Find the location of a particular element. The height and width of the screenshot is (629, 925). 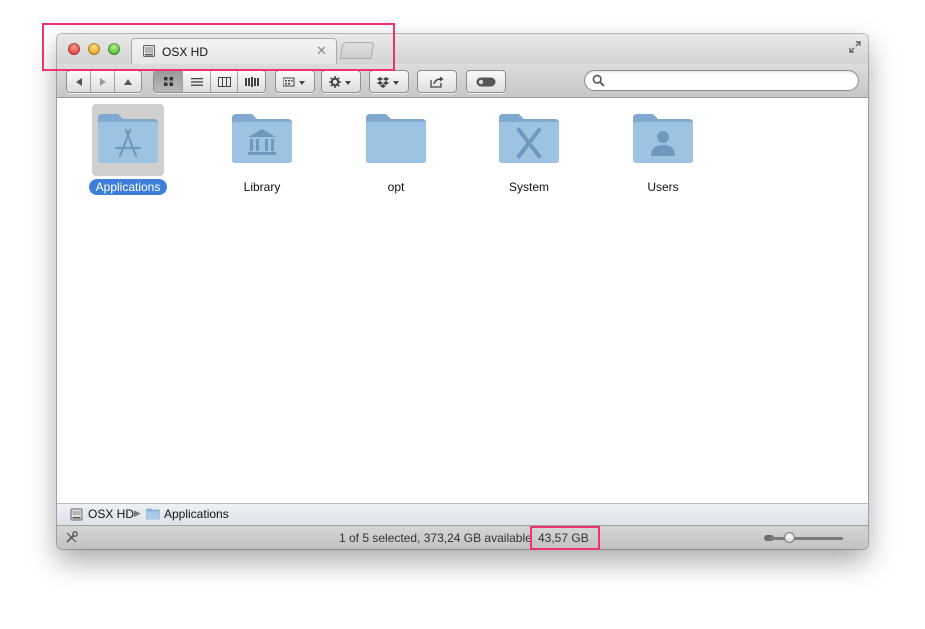

list-view-button is located at coordinates (197, 81).